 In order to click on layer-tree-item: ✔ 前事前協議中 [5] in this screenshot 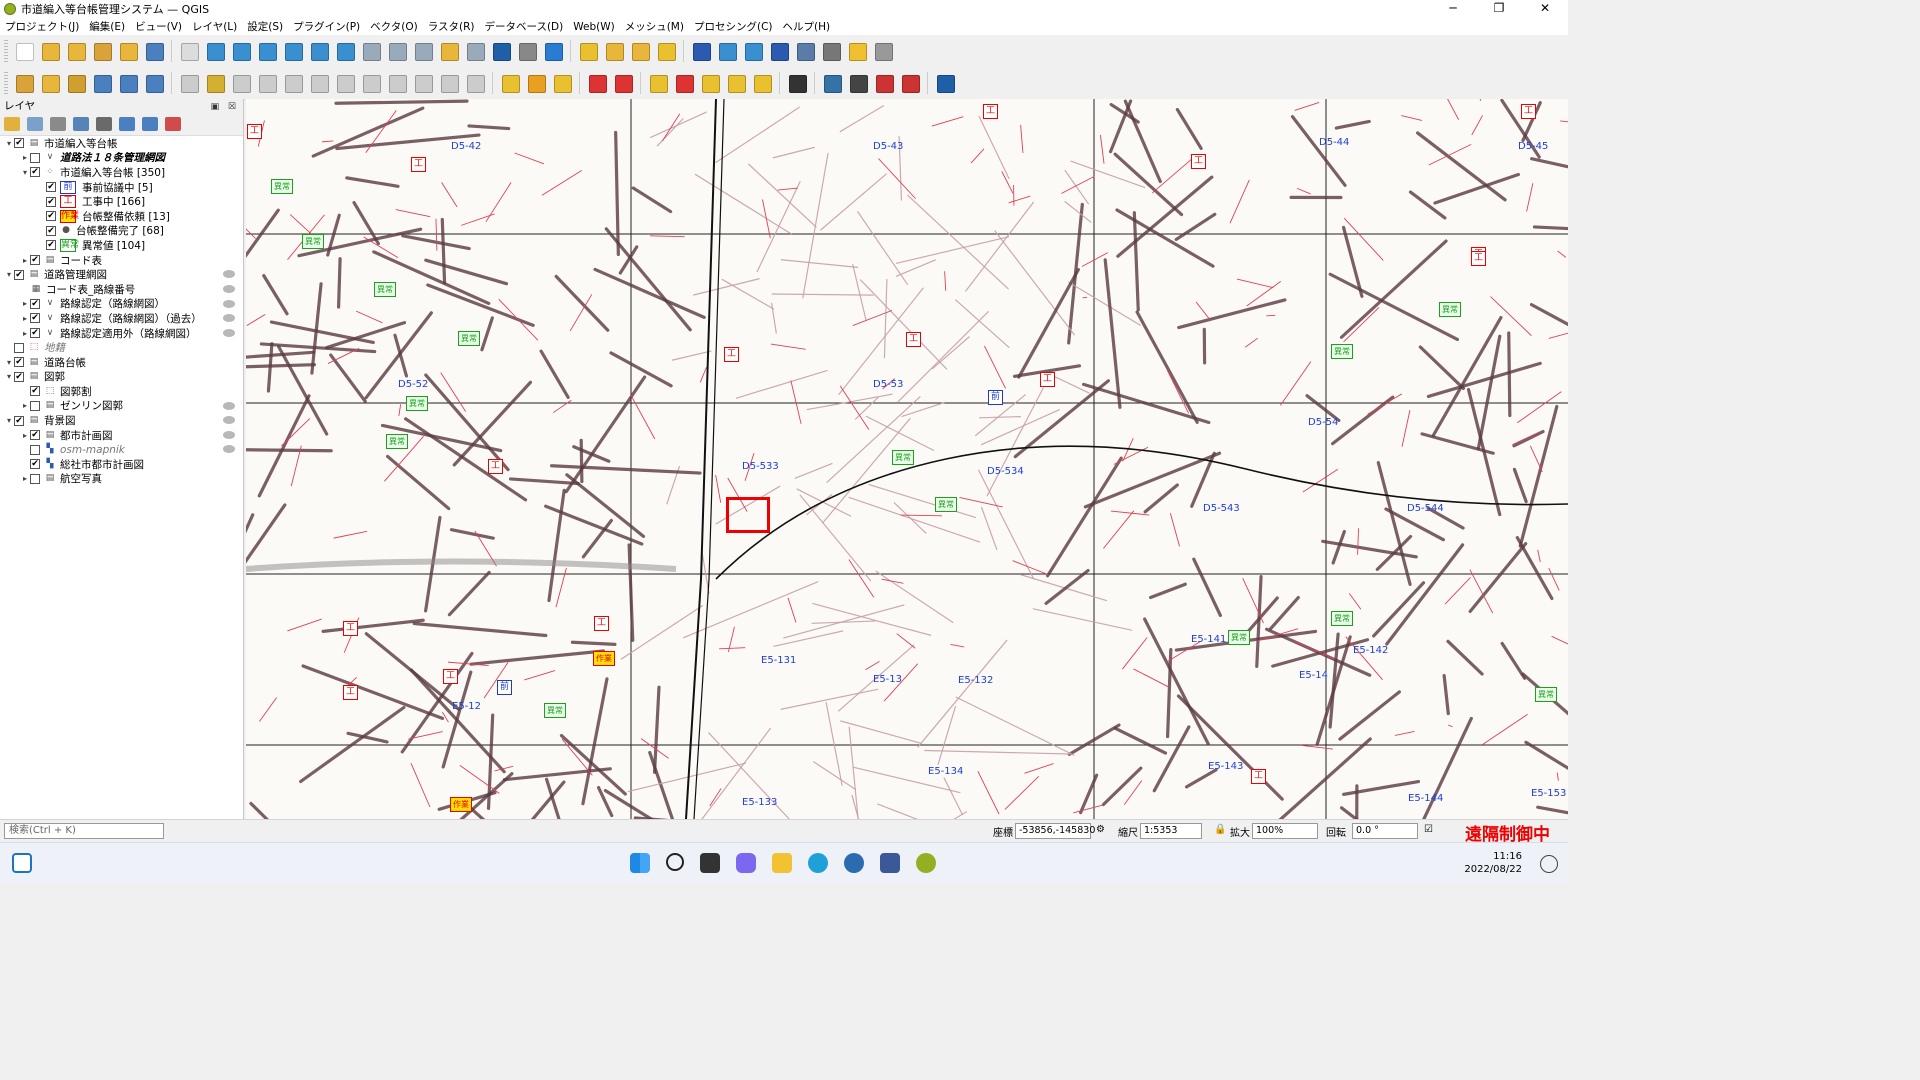, I will do `click(121, 187)`.